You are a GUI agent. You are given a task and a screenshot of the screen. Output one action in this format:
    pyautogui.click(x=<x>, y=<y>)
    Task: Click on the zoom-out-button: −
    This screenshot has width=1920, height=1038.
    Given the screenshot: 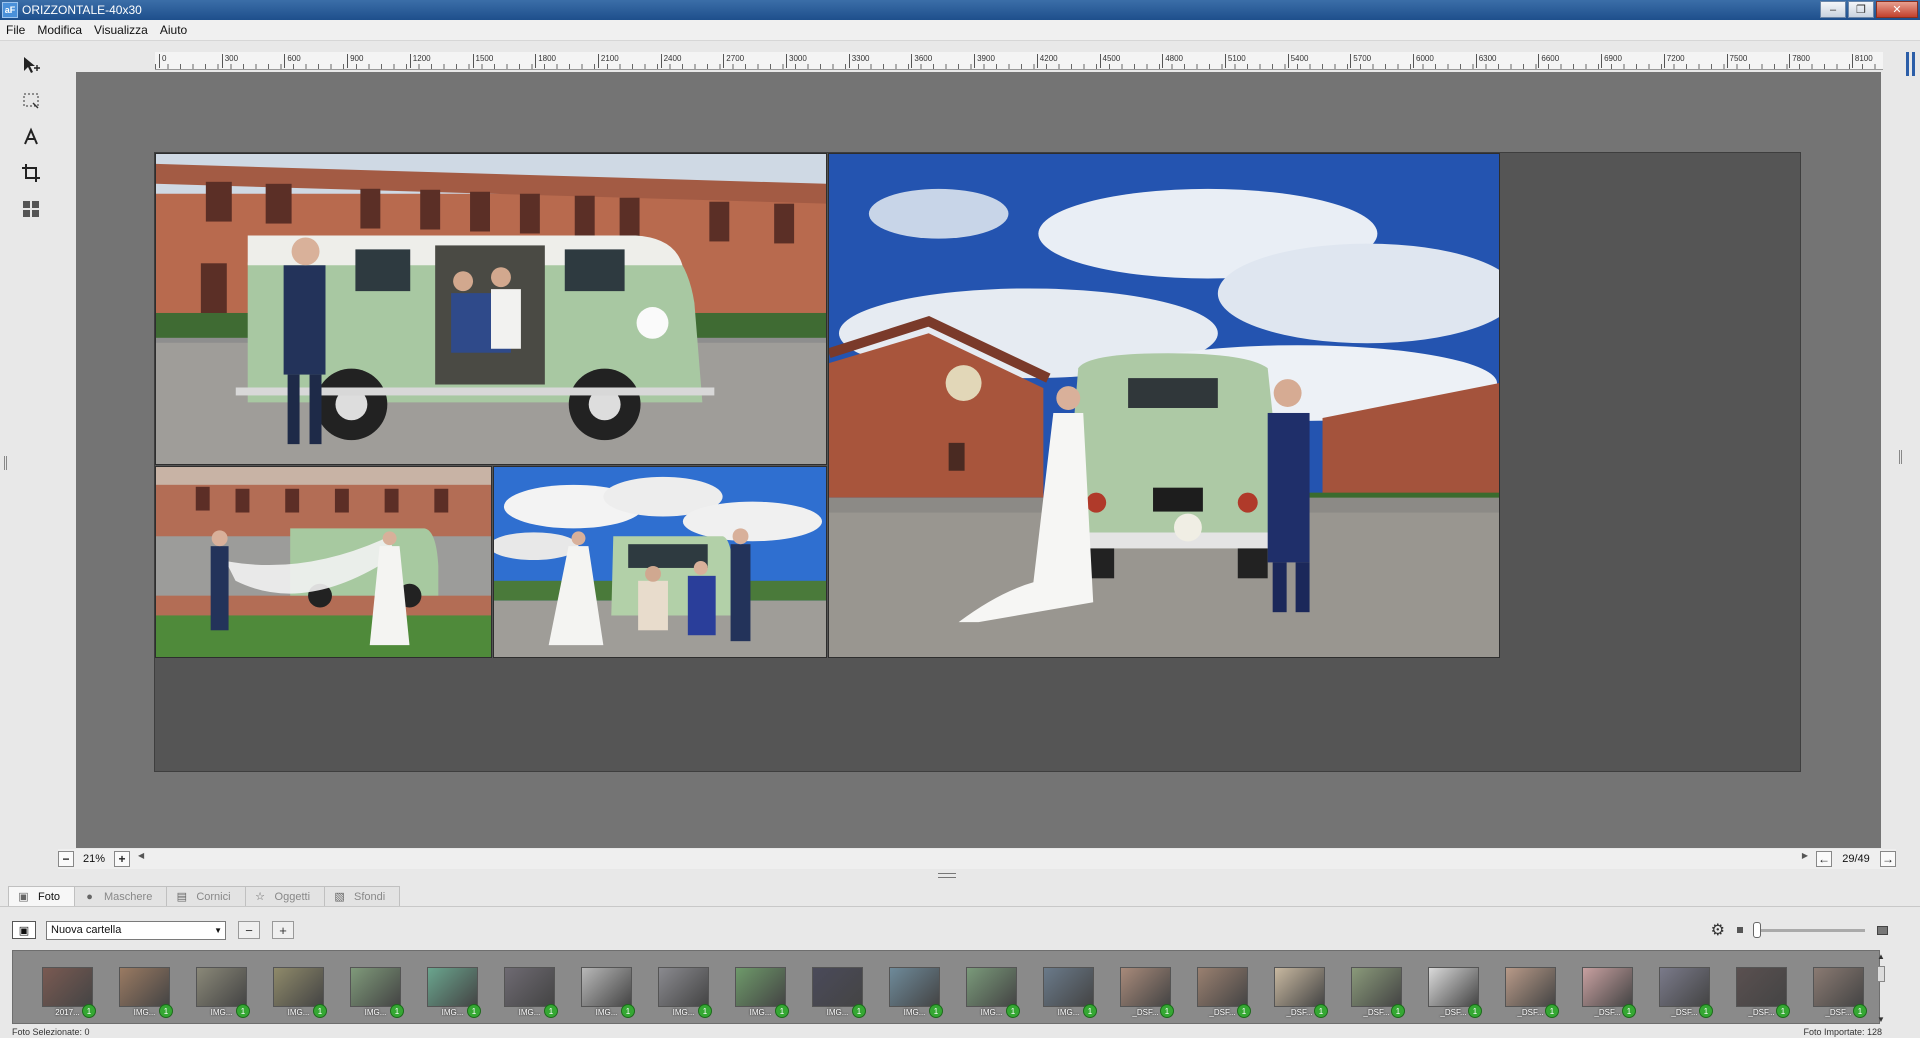 What is the action you would take?
    pyautogui.click(x=66, y=859)
    